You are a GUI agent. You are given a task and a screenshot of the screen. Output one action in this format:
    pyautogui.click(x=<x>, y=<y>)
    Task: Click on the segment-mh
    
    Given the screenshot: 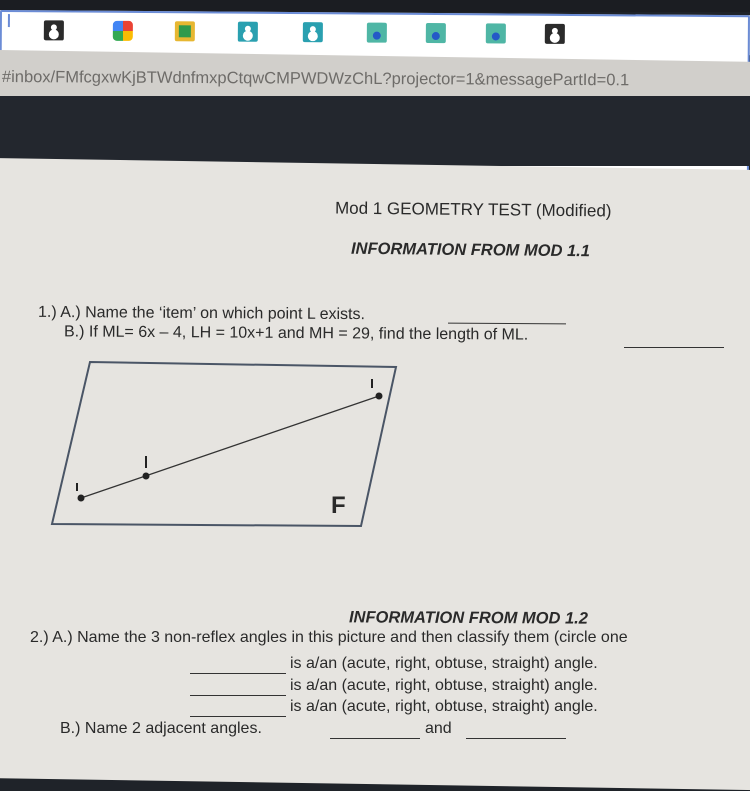 What is the action you would take?
    pyautogui.click(x=230, y=447)
    